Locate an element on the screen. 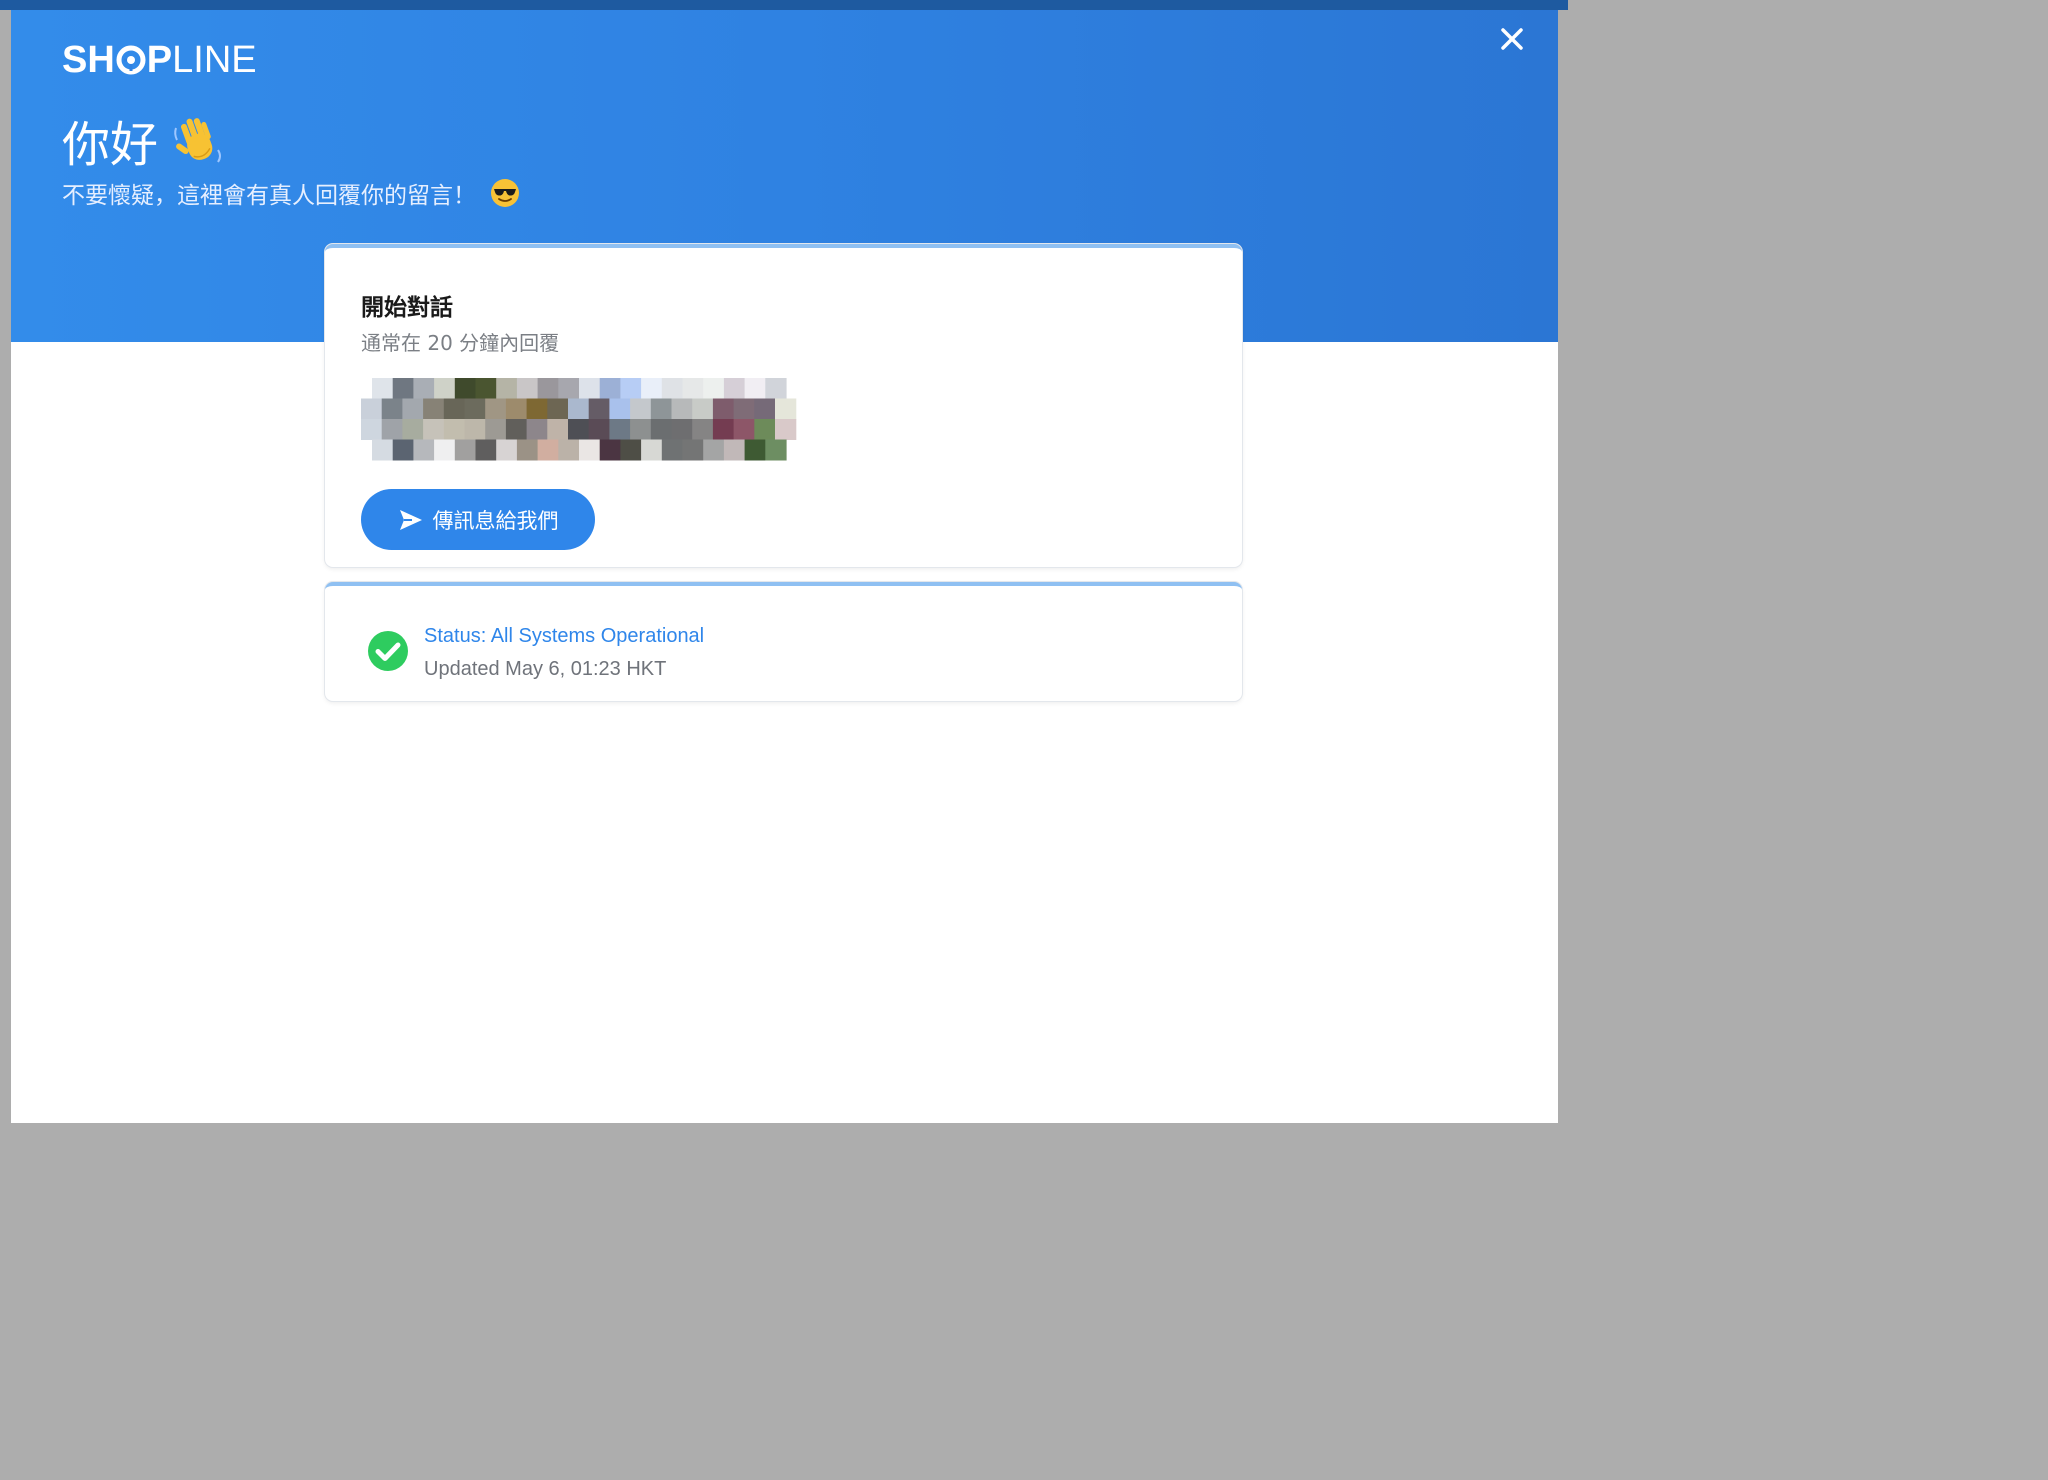 Image resolution: width=2048 pixels, height=1480 pixels. status-link: Status: All Systems Operational is located at coordinates (564, 636).